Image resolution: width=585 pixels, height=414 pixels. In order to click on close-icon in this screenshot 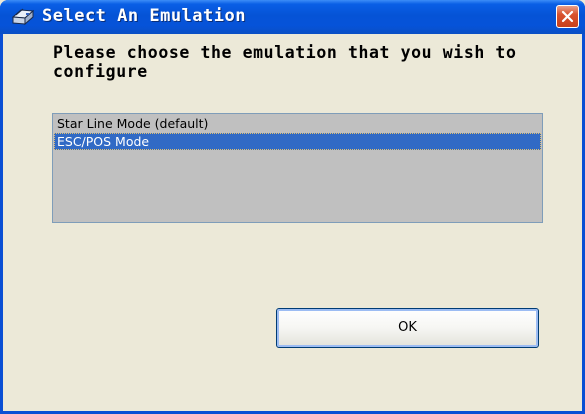, I will do `click(567, 16)`.